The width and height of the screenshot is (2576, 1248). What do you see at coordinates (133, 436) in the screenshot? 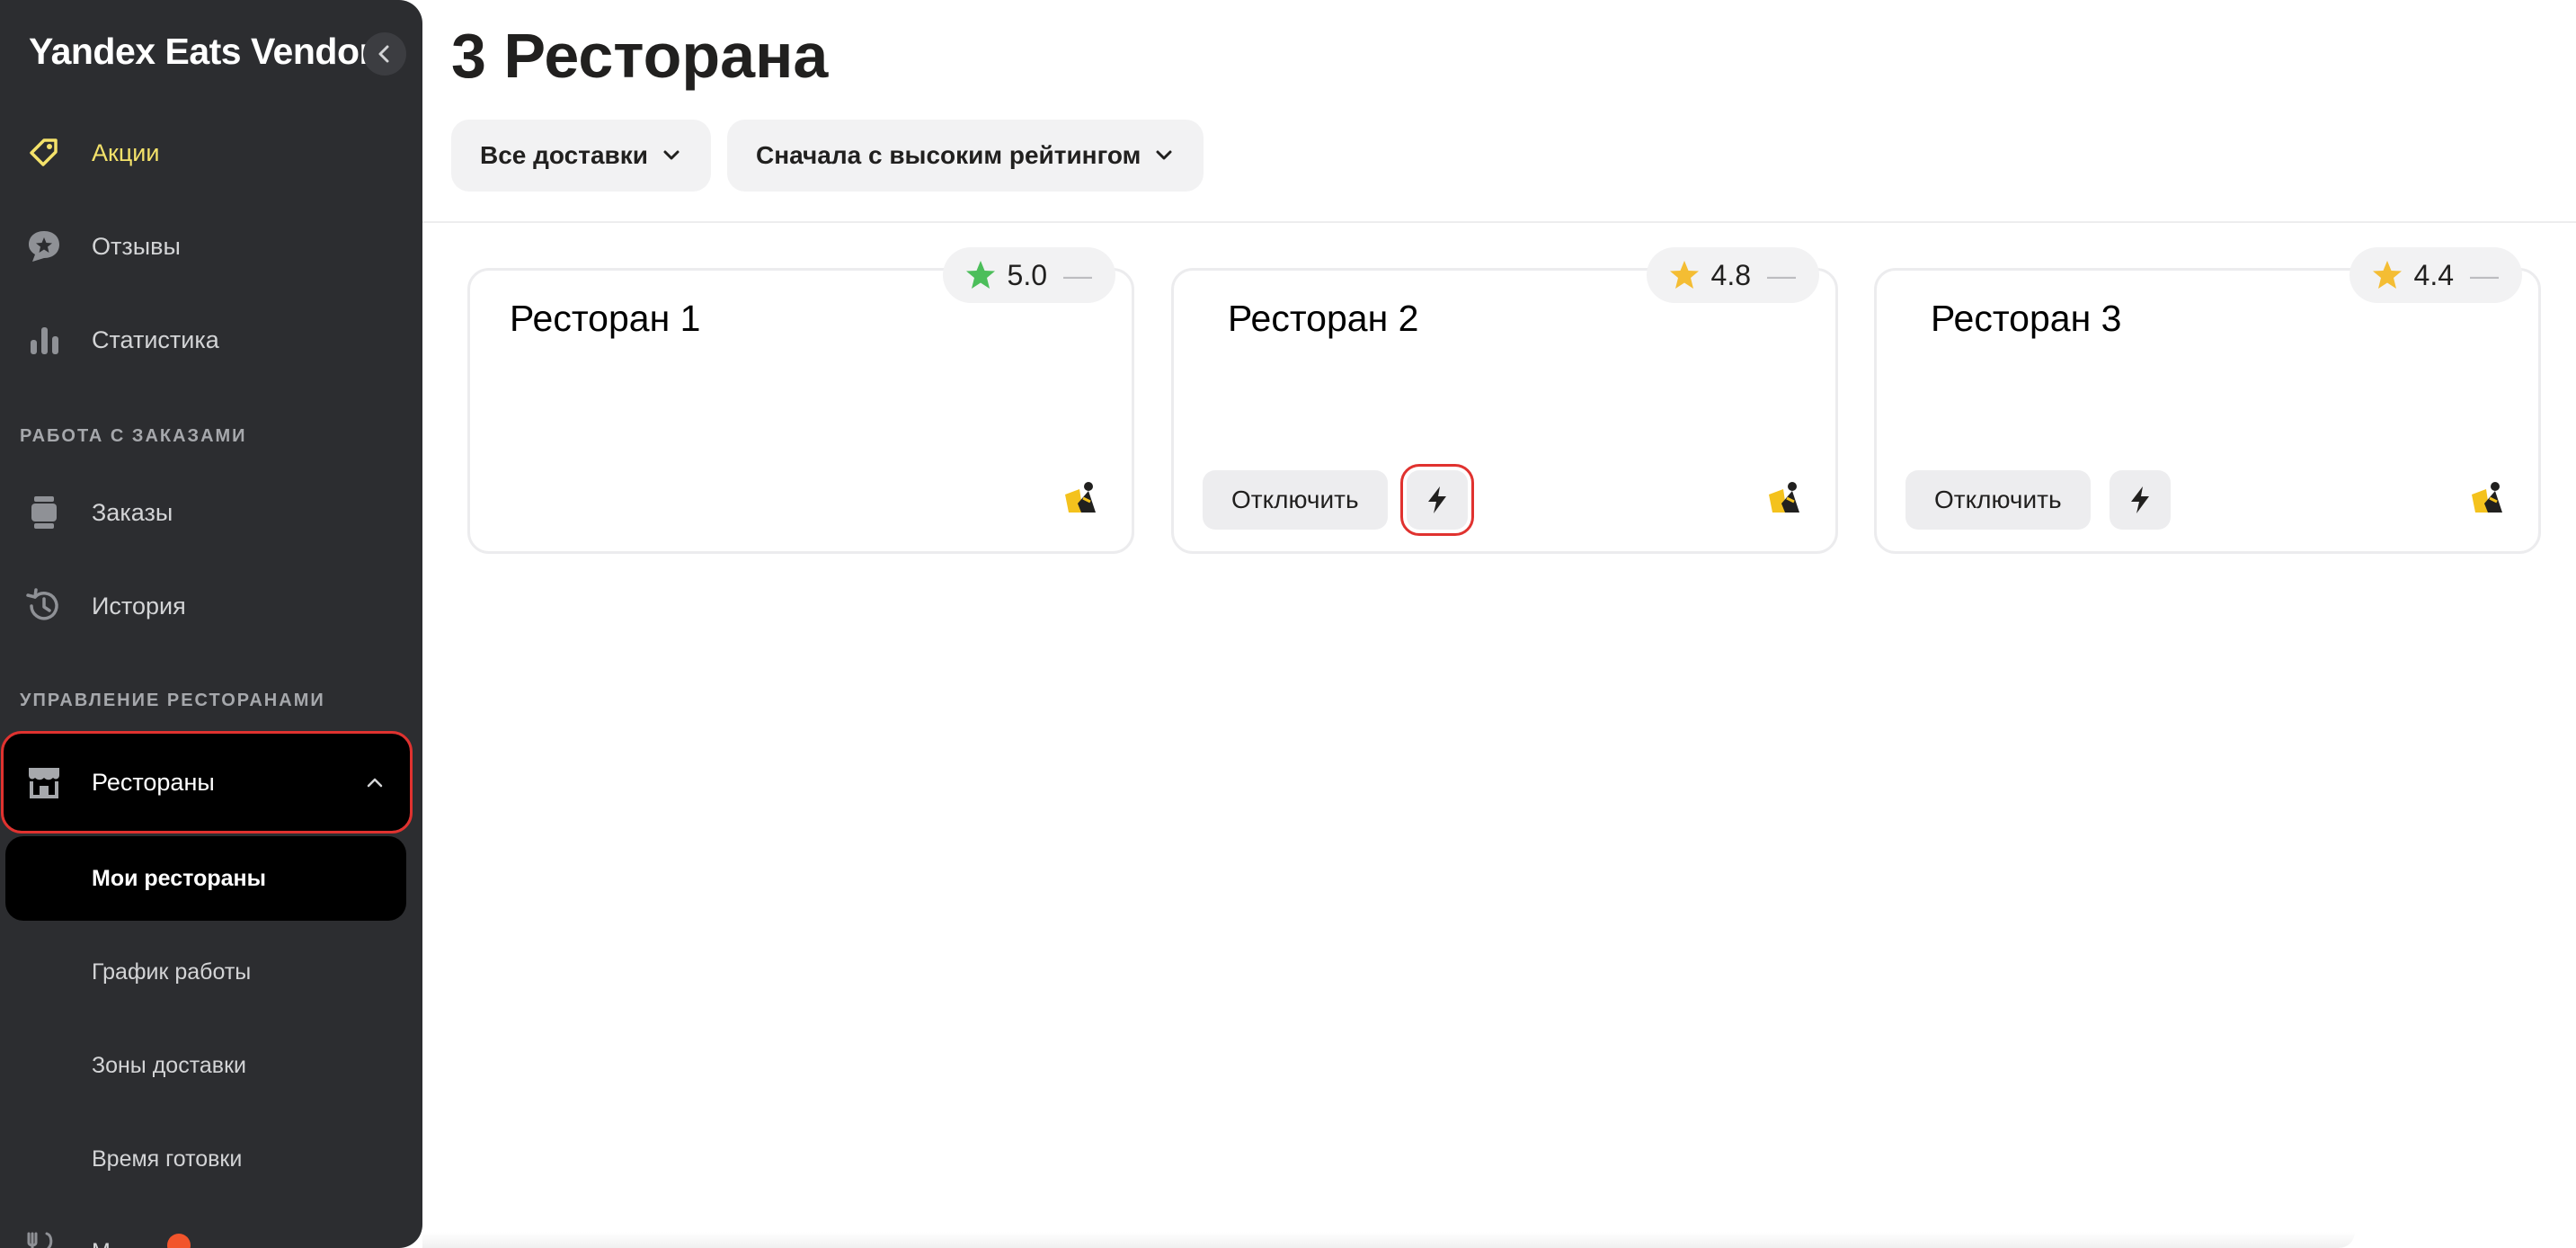
I see `section-title-orders: РАБОТА С ЗАКАЗАМИ` at bounding box center [133, 436].